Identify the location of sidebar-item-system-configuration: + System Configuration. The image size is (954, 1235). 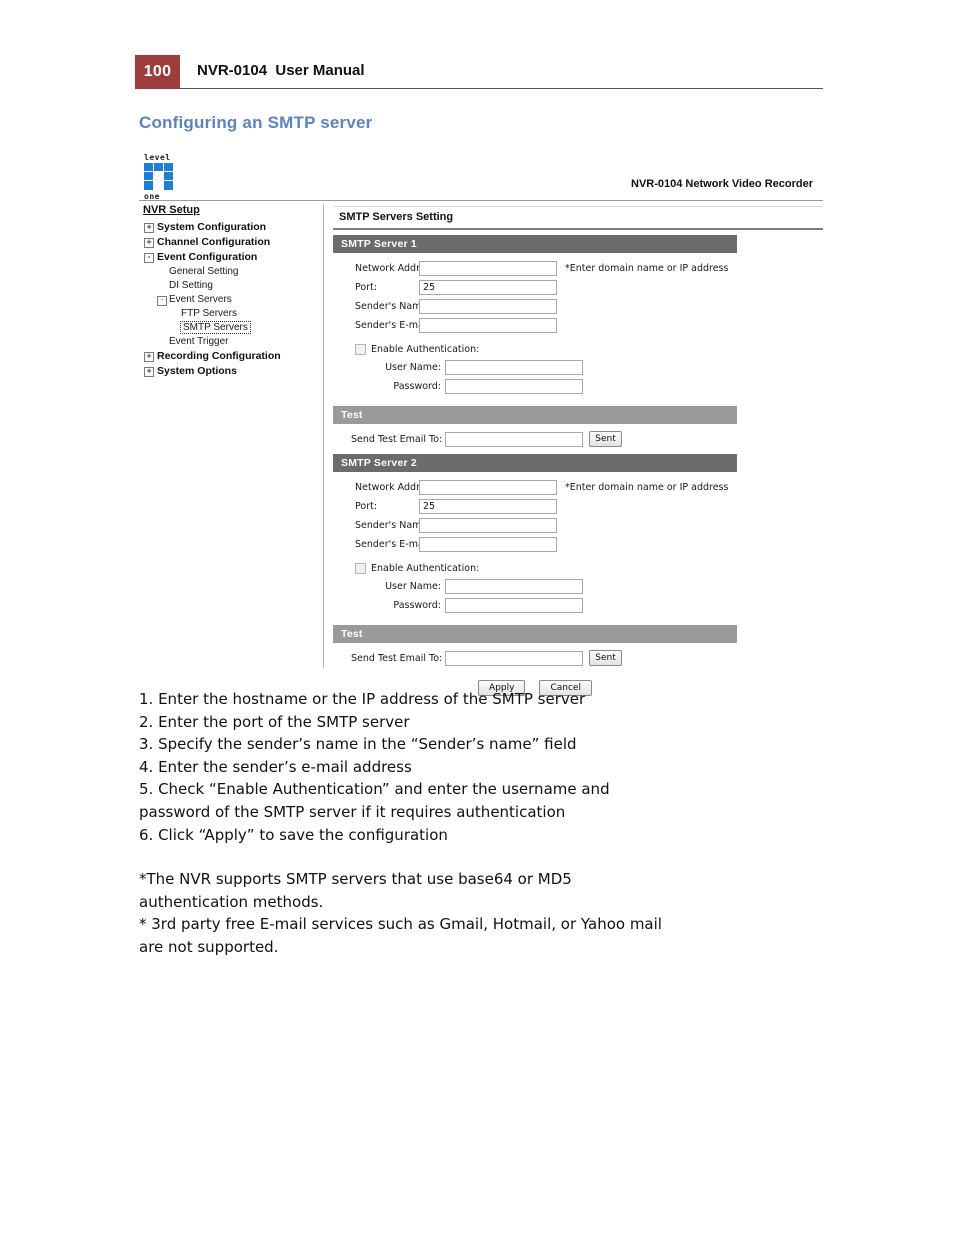
(231, 227).